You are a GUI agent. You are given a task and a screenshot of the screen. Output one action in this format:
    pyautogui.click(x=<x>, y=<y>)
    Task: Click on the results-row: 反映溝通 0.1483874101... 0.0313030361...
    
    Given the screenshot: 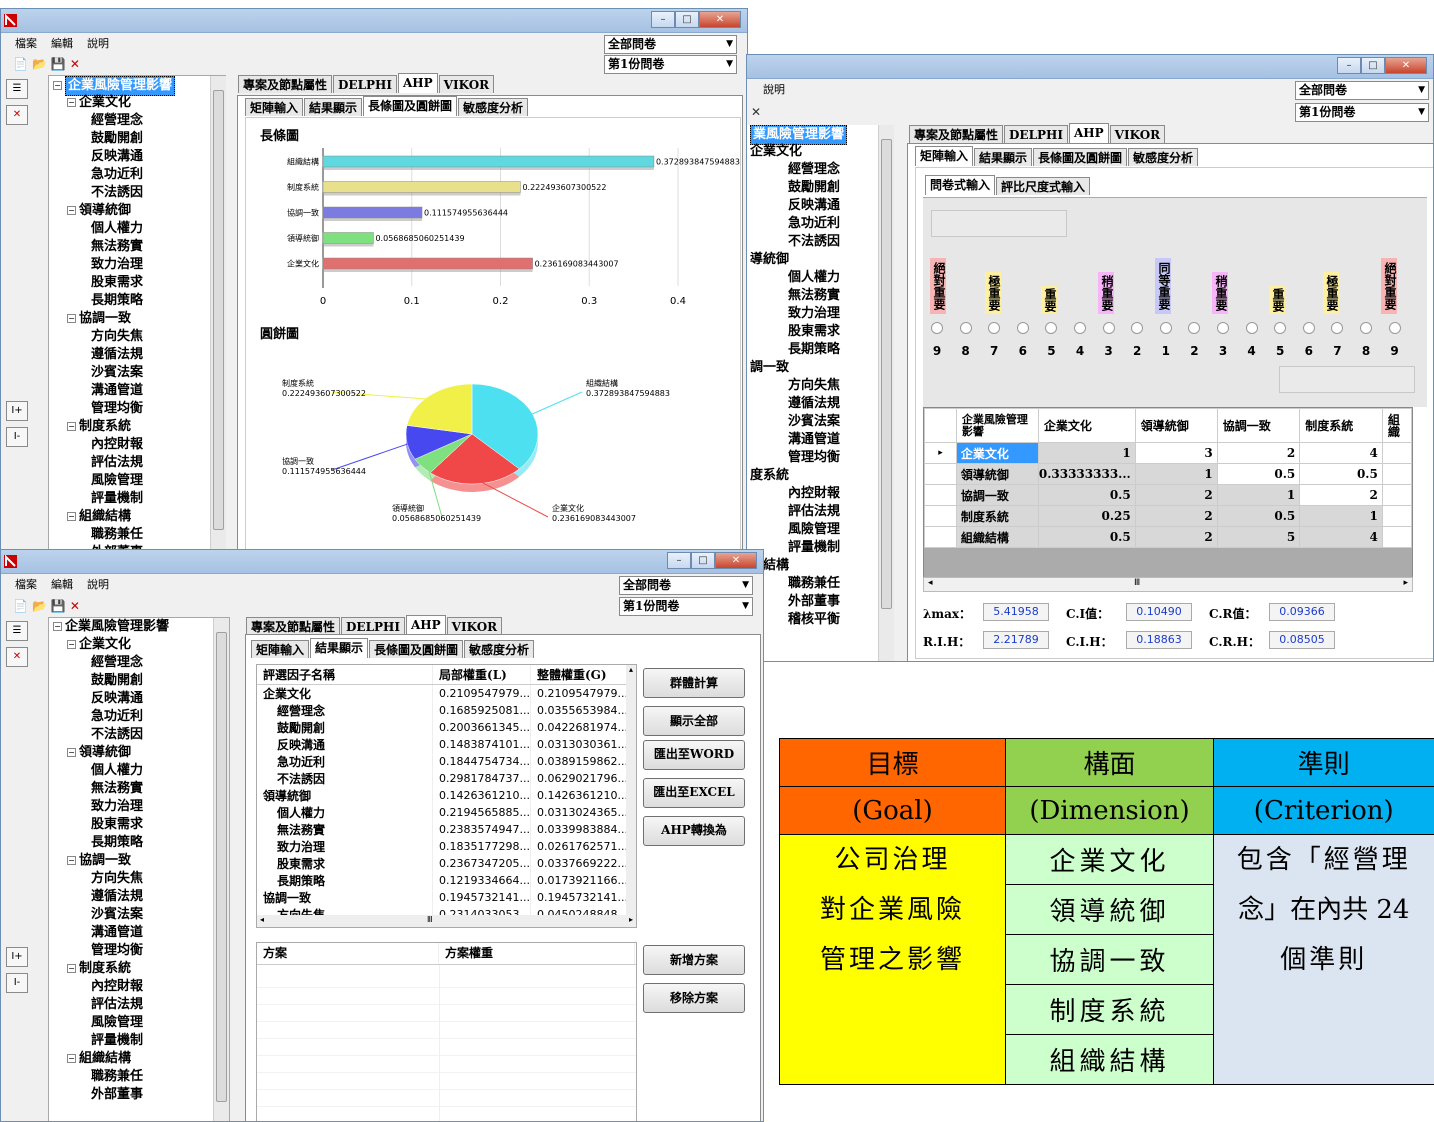 What is the action you would take?
    pyautogui.click(x=443, y=744)
    